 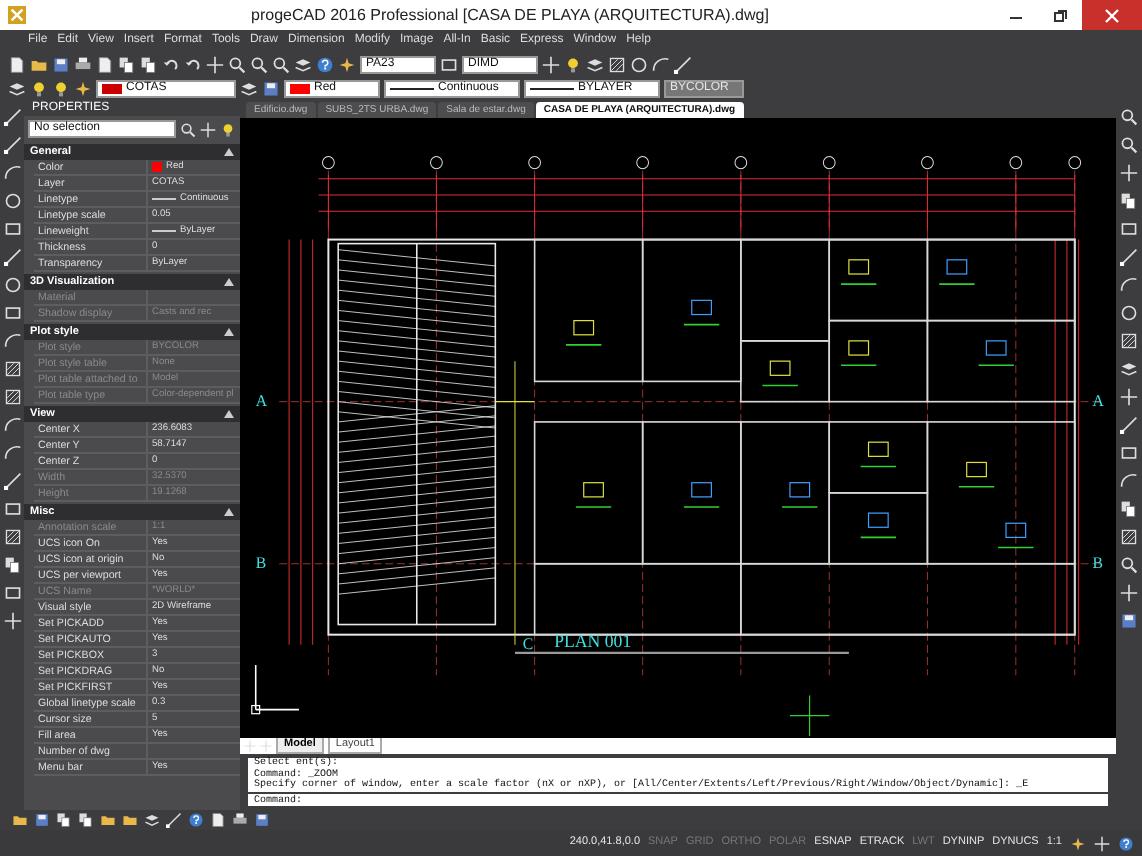 What do you see at coordinates (17, 15) in the screenshot?
I see `app-logo-icon` at bounding box center [17, 15].